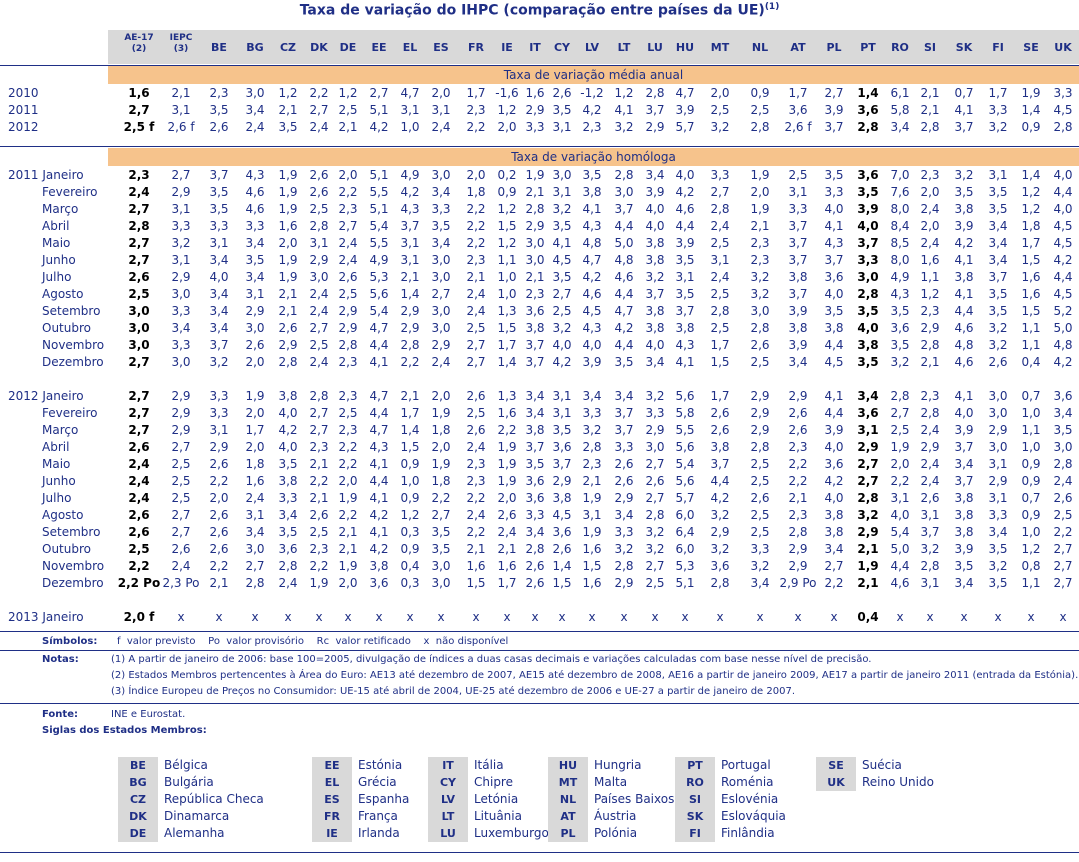 The image size is (1079, 862). What do you see at coordinates (59, 260) in the screenshot?
I see `row-label: Junho` at bounding box center [59, 260].